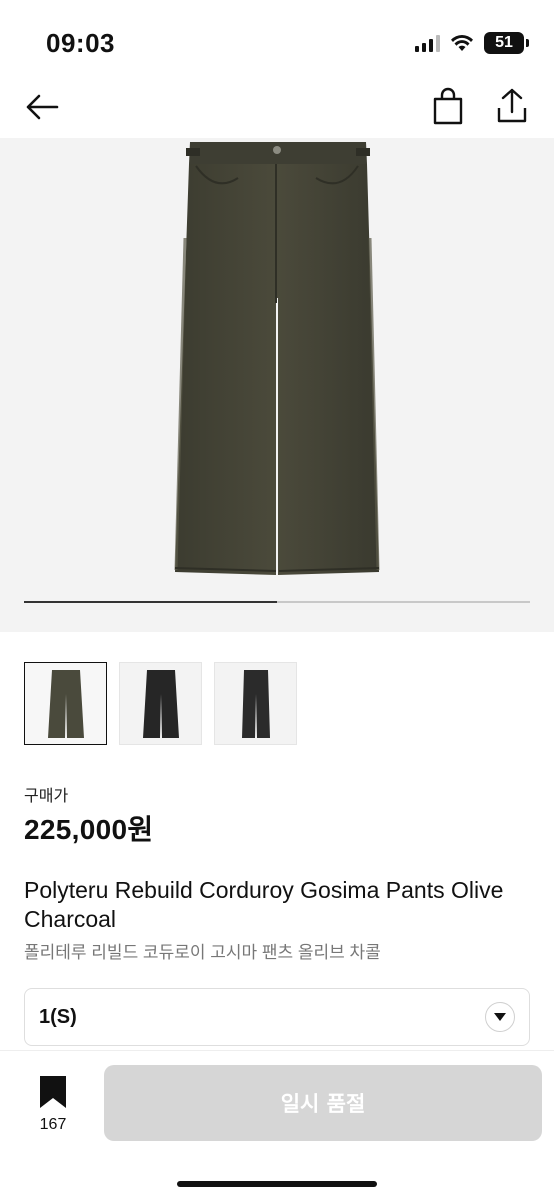 This screenshot has height=1200, width=554. I want to click on battery-icon: 51, so click(506, 43).